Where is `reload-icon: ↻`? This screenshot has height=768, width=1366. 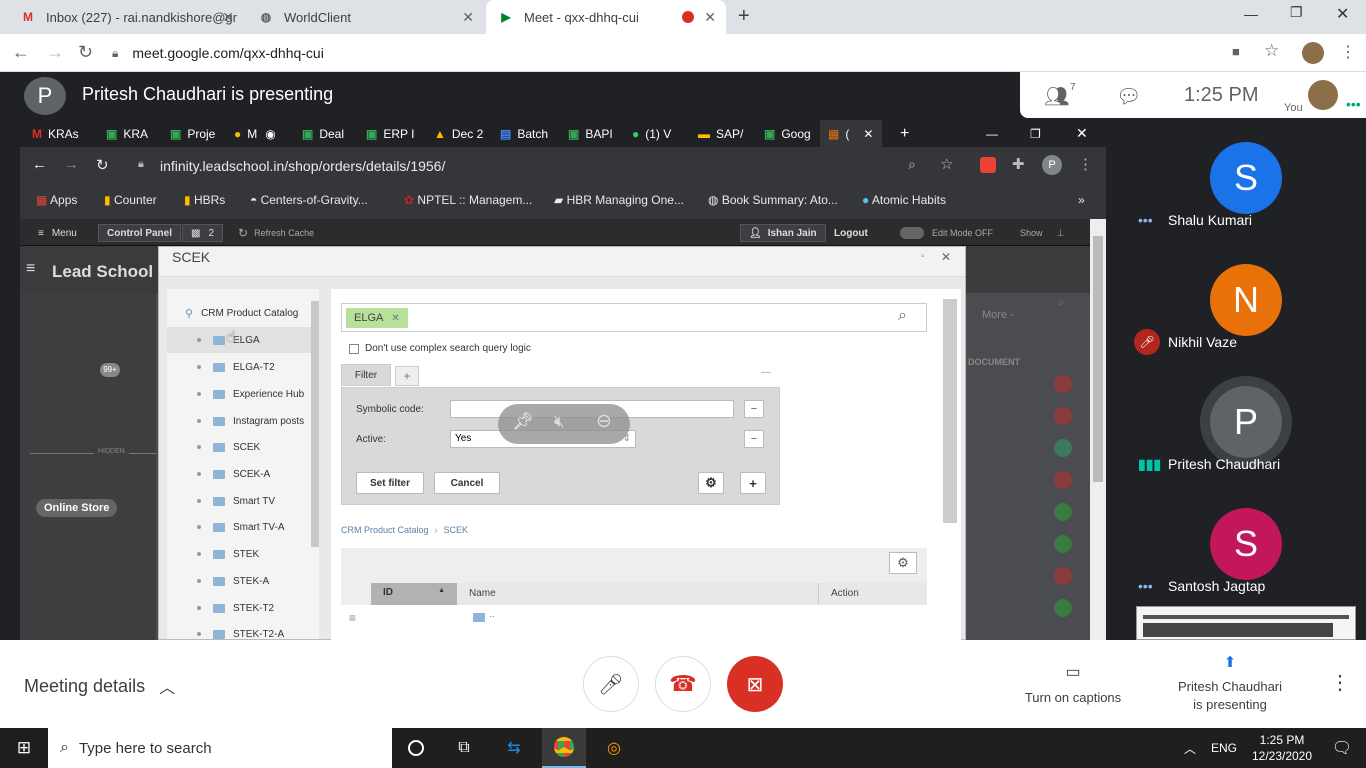 reload-icon: ↻ is located at coordinates (85, 52).